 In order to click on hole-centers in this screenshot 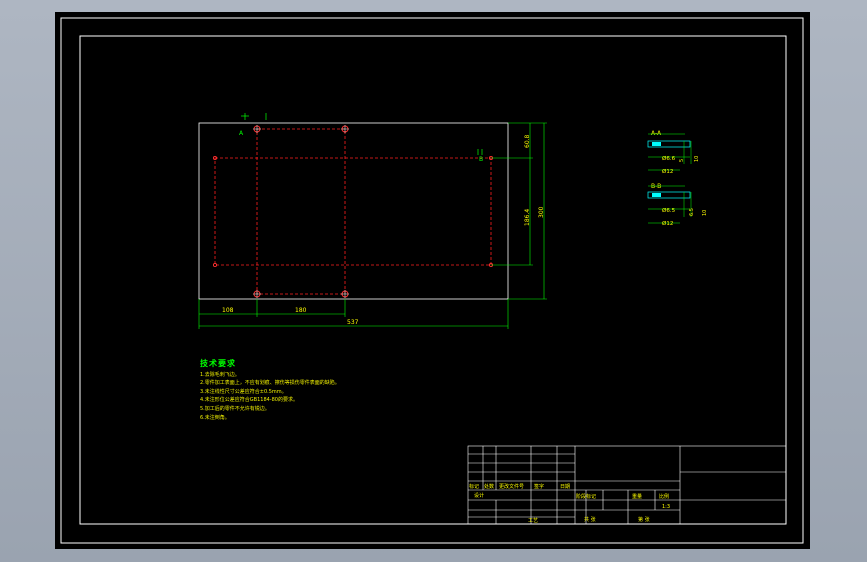, I will do `click(301, 211)`.